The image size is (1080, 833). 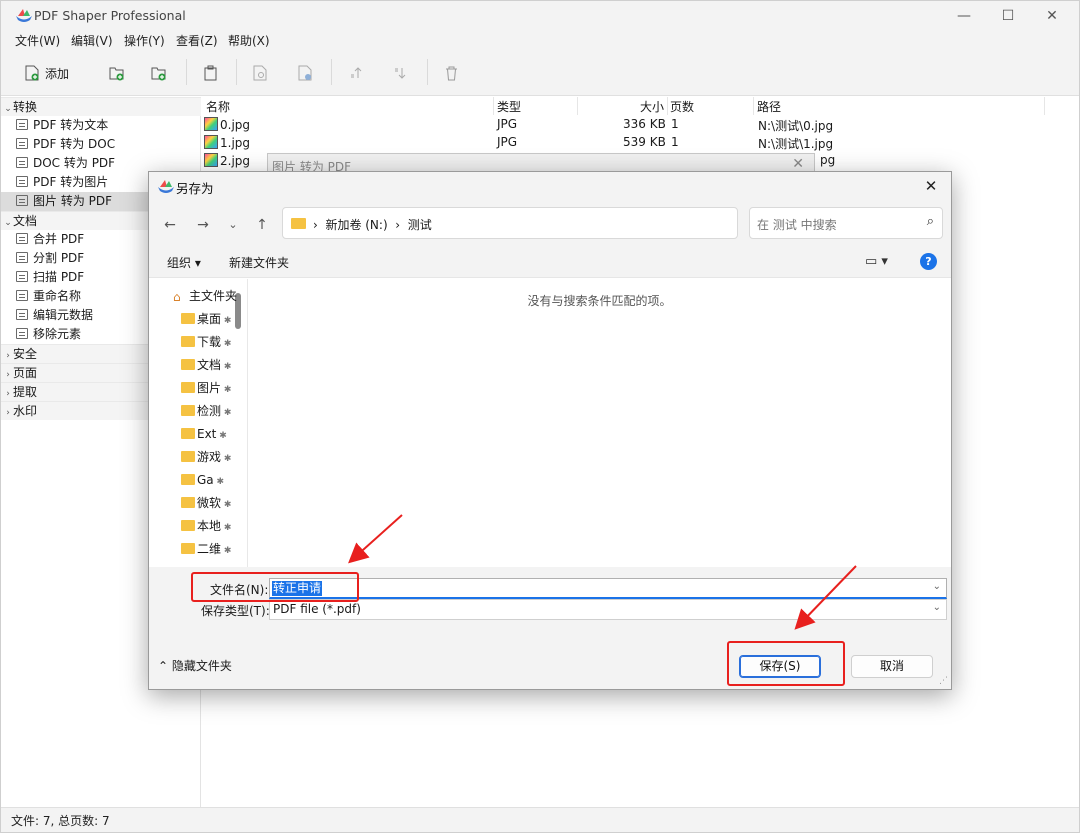 What do you see at coordinates (218, 411) in the screenshot?
I see `nav-pane-item: 检测 ✱` at bounding box center [218, 411].